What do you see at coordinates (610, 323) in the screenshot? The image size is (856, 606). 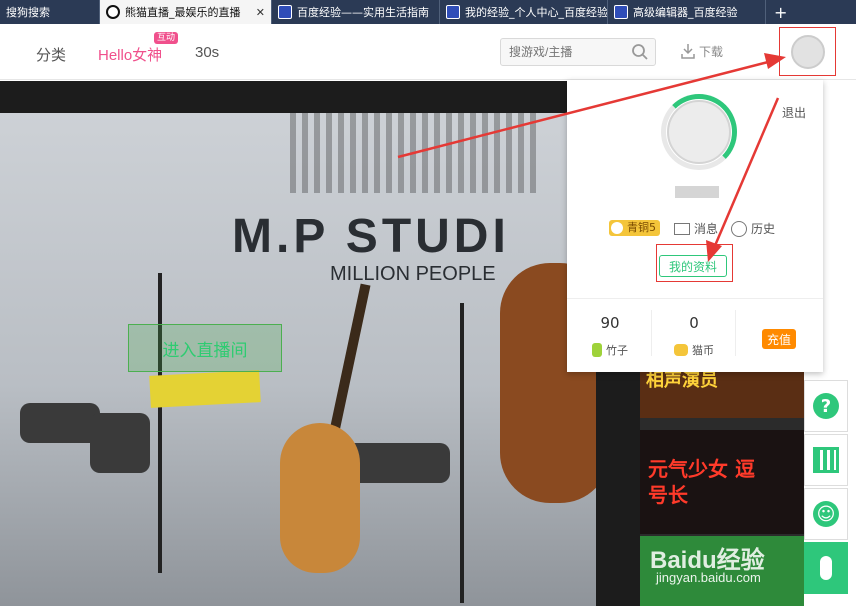 I see `bamboo-count: 90` at bounding box center [610, 323].